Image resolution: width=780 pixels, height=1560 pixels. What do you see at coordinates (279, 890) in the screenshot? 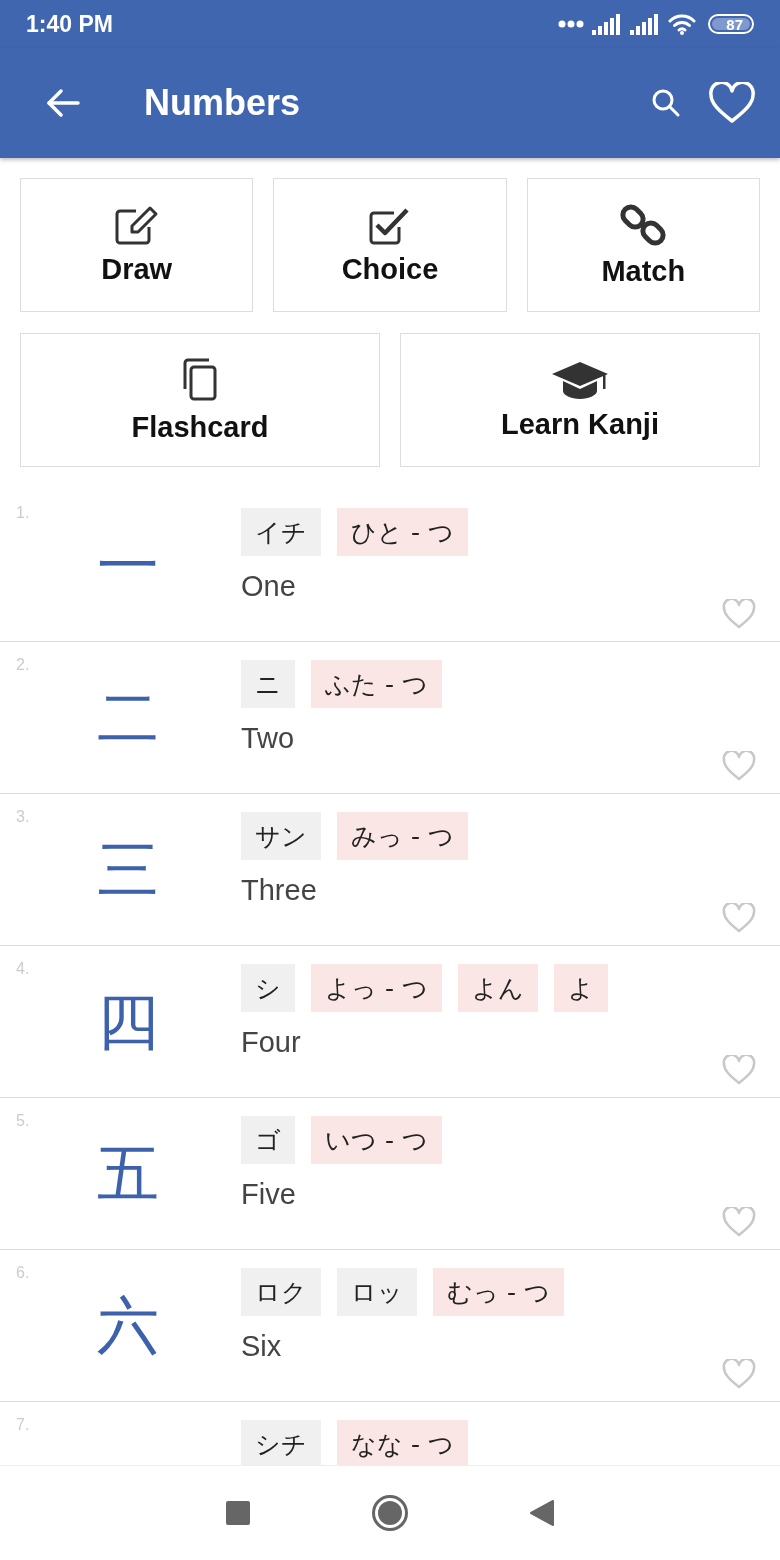
I see `meaning-text: Three` at bounding box center [279, 890].